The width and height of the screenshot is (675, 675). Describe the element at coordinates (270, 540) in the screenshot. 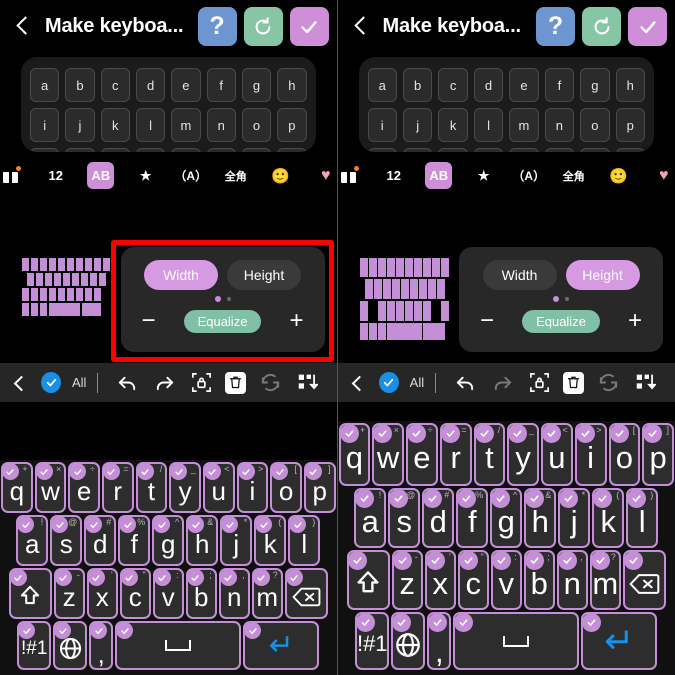

I see `key-k: (k` at that location.